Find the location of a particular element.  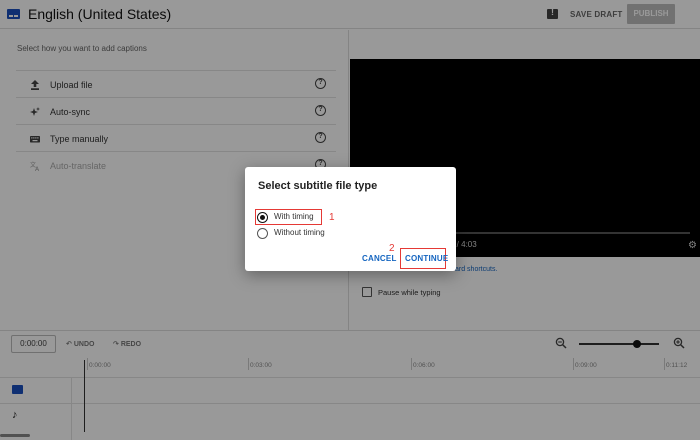

radio-label: Without timing is located at coordinates (299, 232).